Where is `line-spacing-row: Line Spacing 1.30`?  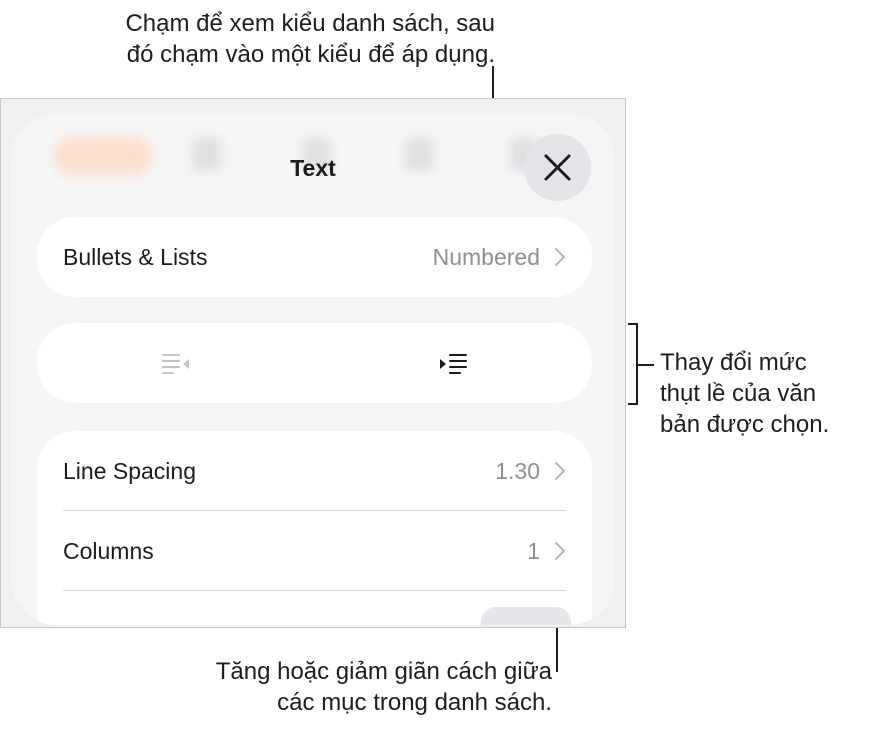 line-spacing-row: Line Spacing 1.30 is located at coordinates (314, 471).